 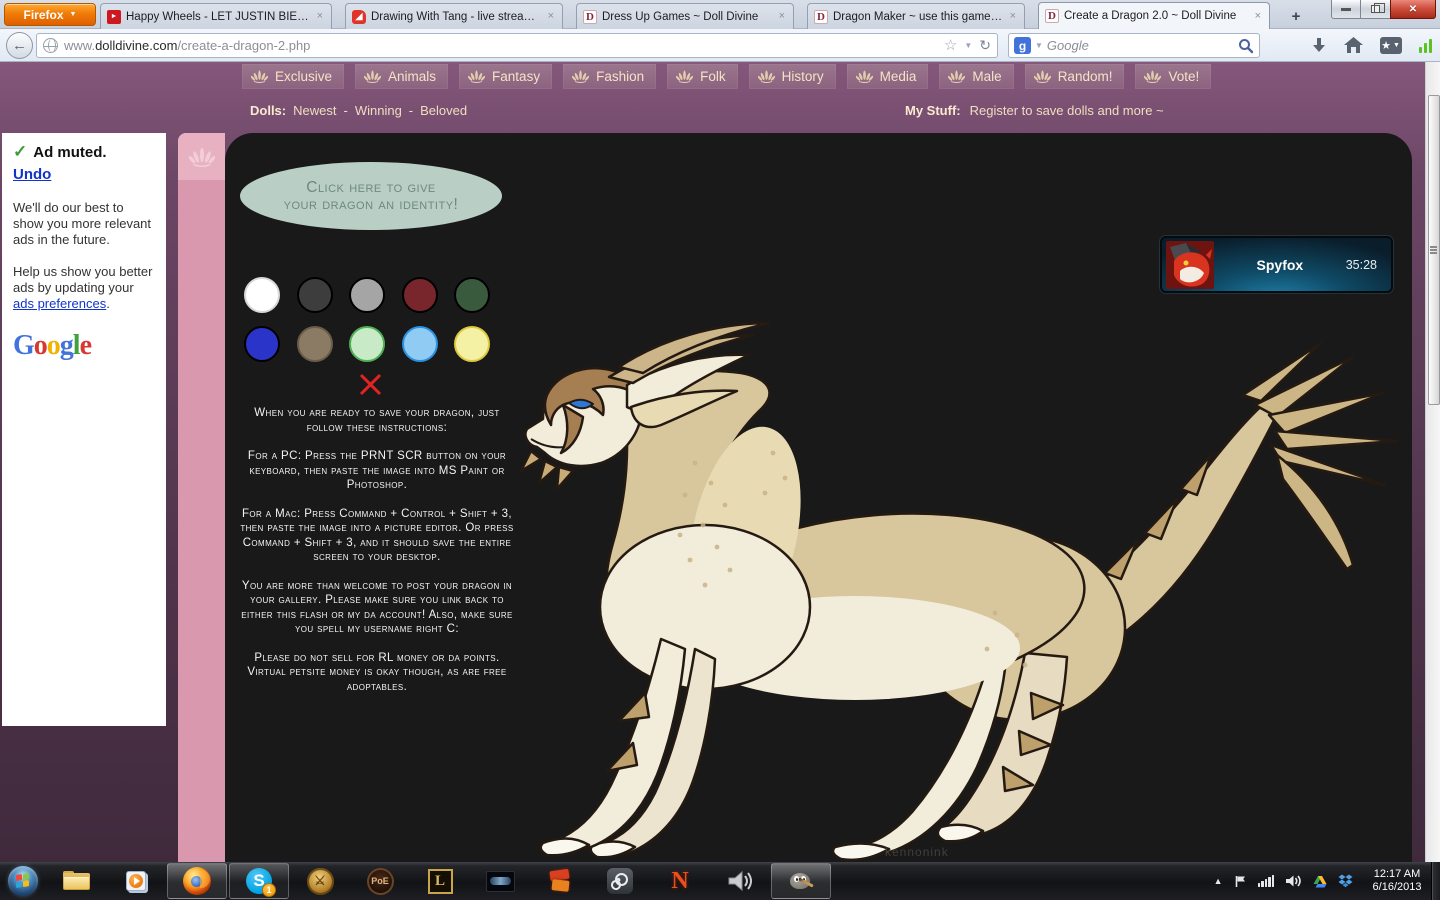 I want to click on windows-orb-icon, so click(x=23, y=881).